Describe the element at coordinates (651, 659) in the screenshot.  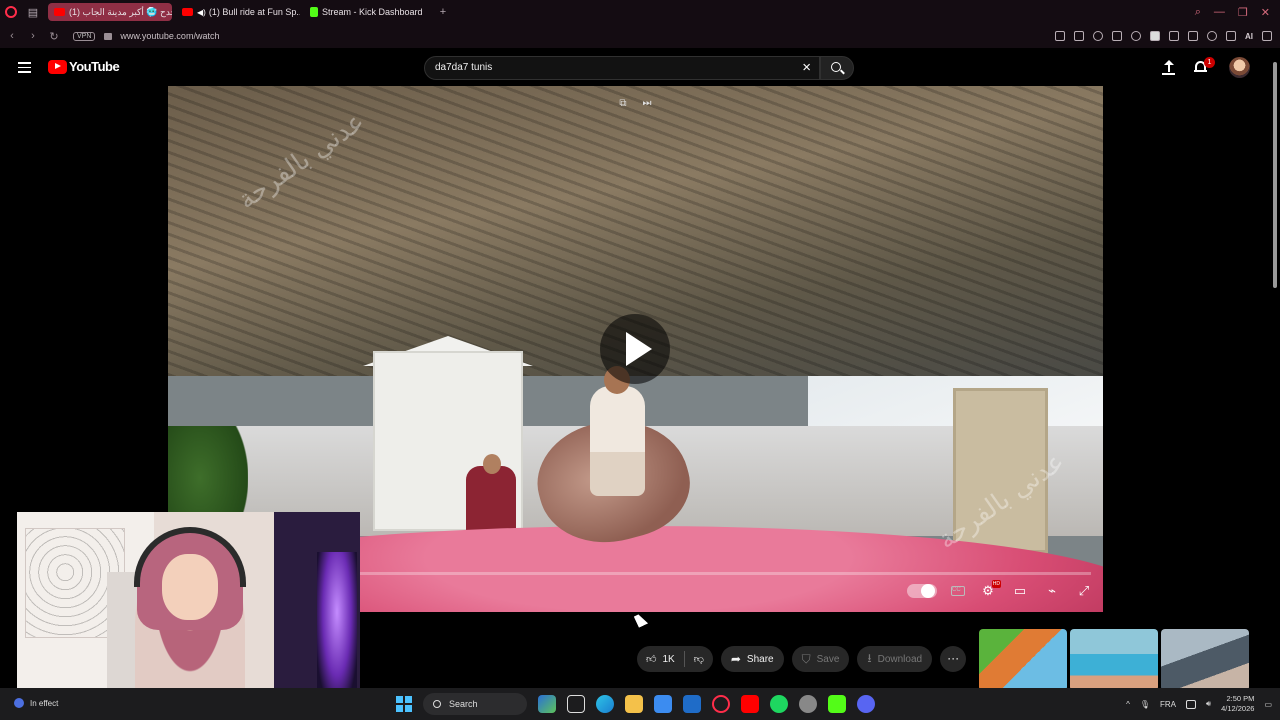
I see `thumbs-up-icon: 👍︎` at that location.